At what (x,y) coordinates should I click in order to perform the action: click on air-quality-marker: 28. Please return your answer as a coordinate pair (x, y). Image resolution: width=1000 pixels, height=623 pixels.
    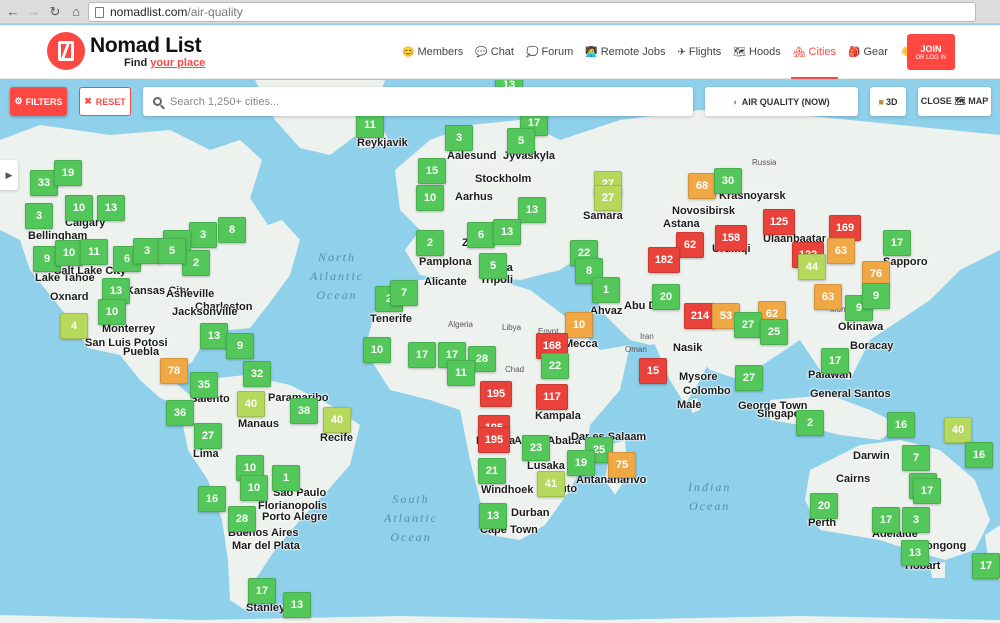
    Looking at the image, I should click on (242, 519).